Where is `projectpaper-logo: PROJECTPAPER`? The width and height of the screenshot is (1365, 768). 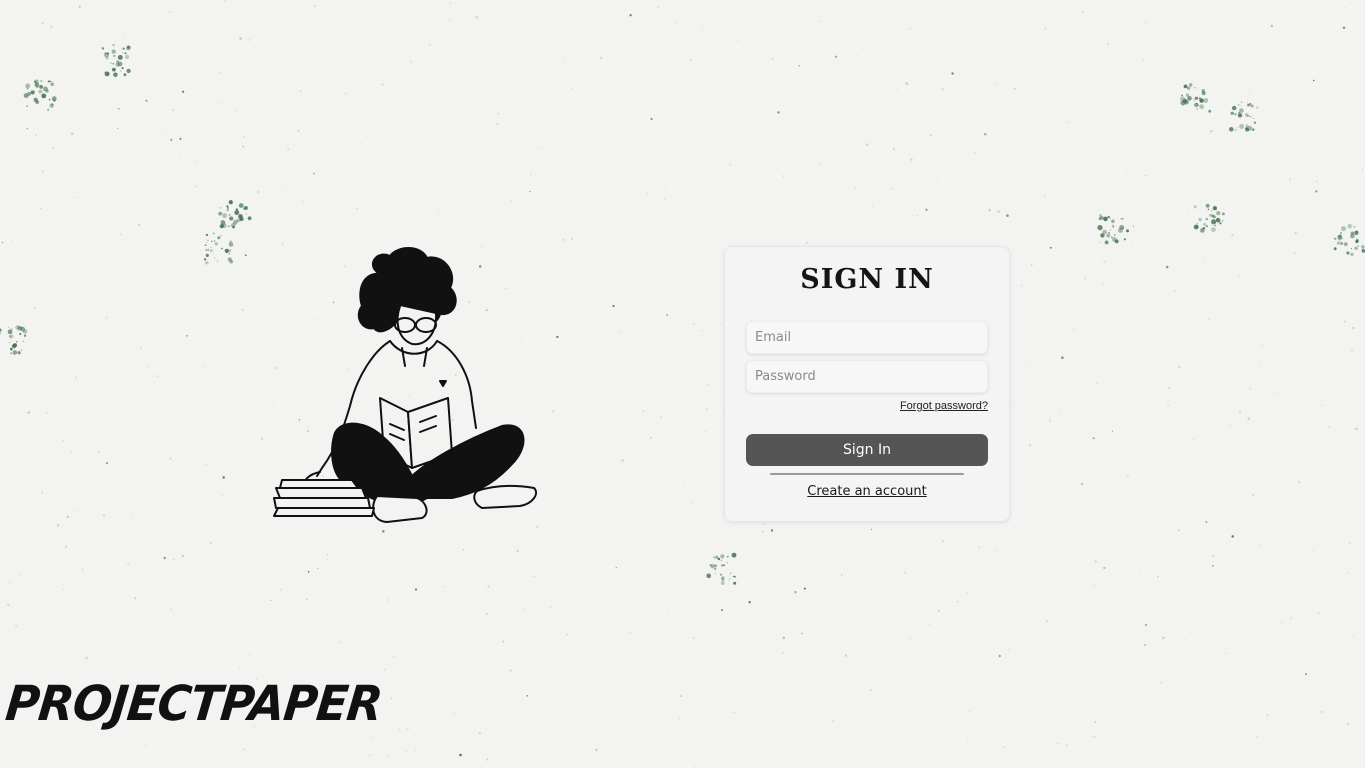 projectpaper-logo: PROJECTPAPER is located at coordinates (194, 703).